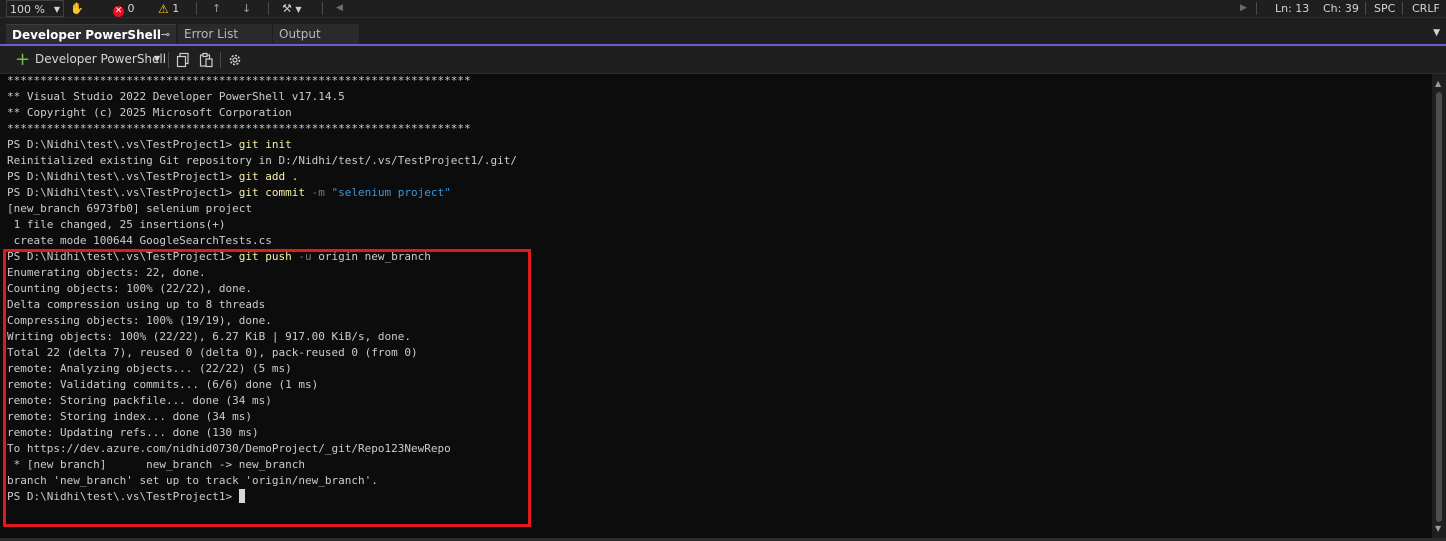 This screenshot has height=541, width=1446. What do you see at coordinates (139, 240) in the screenshot?
I see `terminal-line-text: create mode 100644 GoogleSearchTests.cs` at bounding box center [139, 240].